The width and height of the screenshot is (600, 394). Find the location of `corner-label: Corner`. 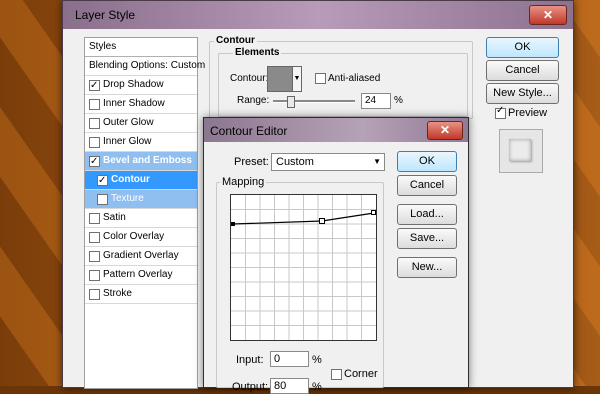

corner-label: Corner is located at coordinates (361, 374).